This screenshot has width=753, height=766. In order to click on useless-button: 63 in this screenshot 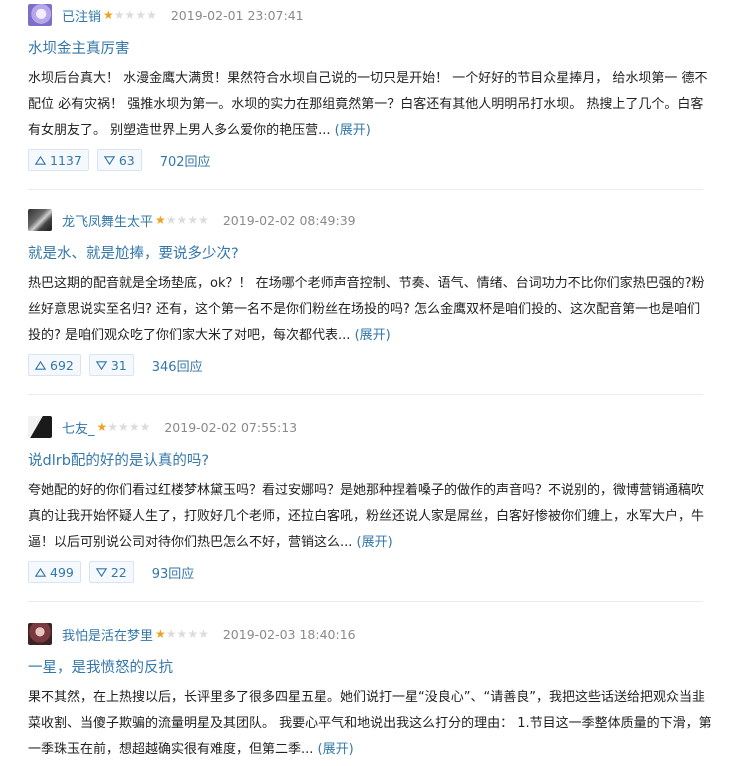, I will do `click(119, 160)`.